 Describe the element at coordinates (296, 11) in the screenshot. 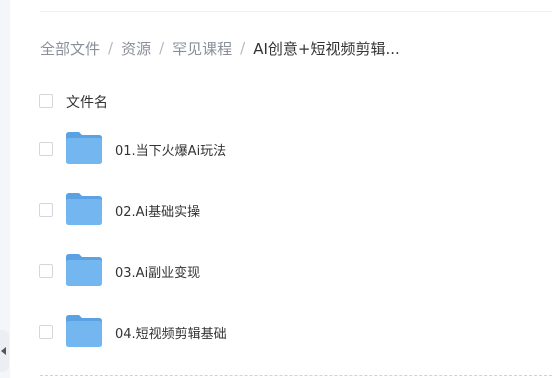

I see `top-divider` at that location.